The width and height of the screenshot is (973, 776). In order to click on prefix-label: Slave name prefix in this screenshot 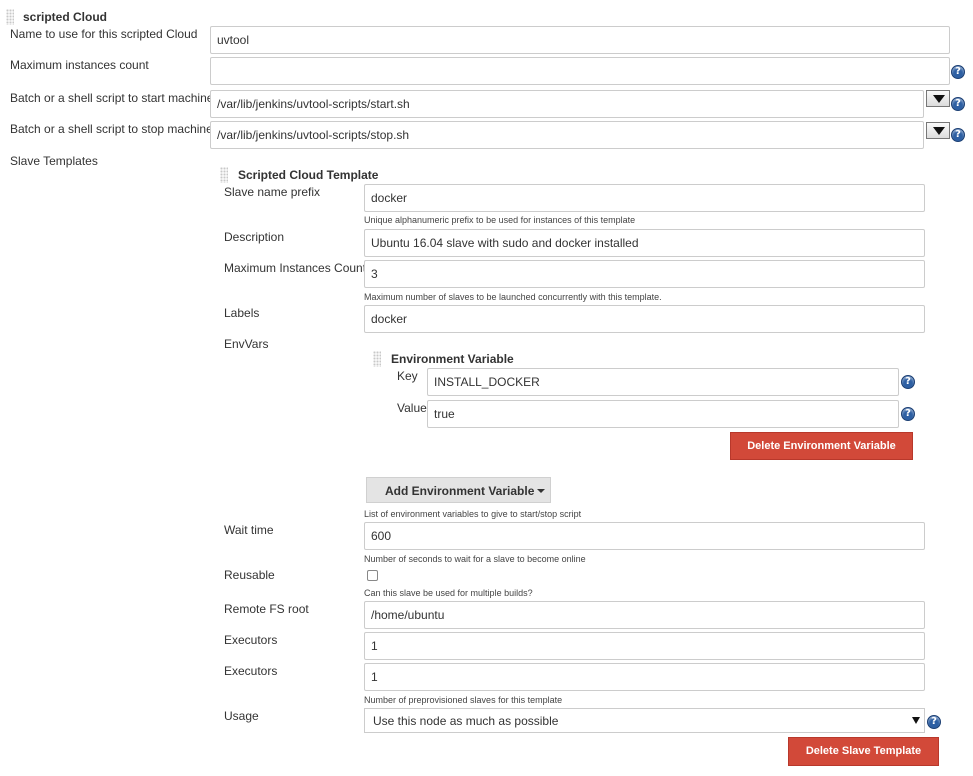, I will do `click(272, 192)`.